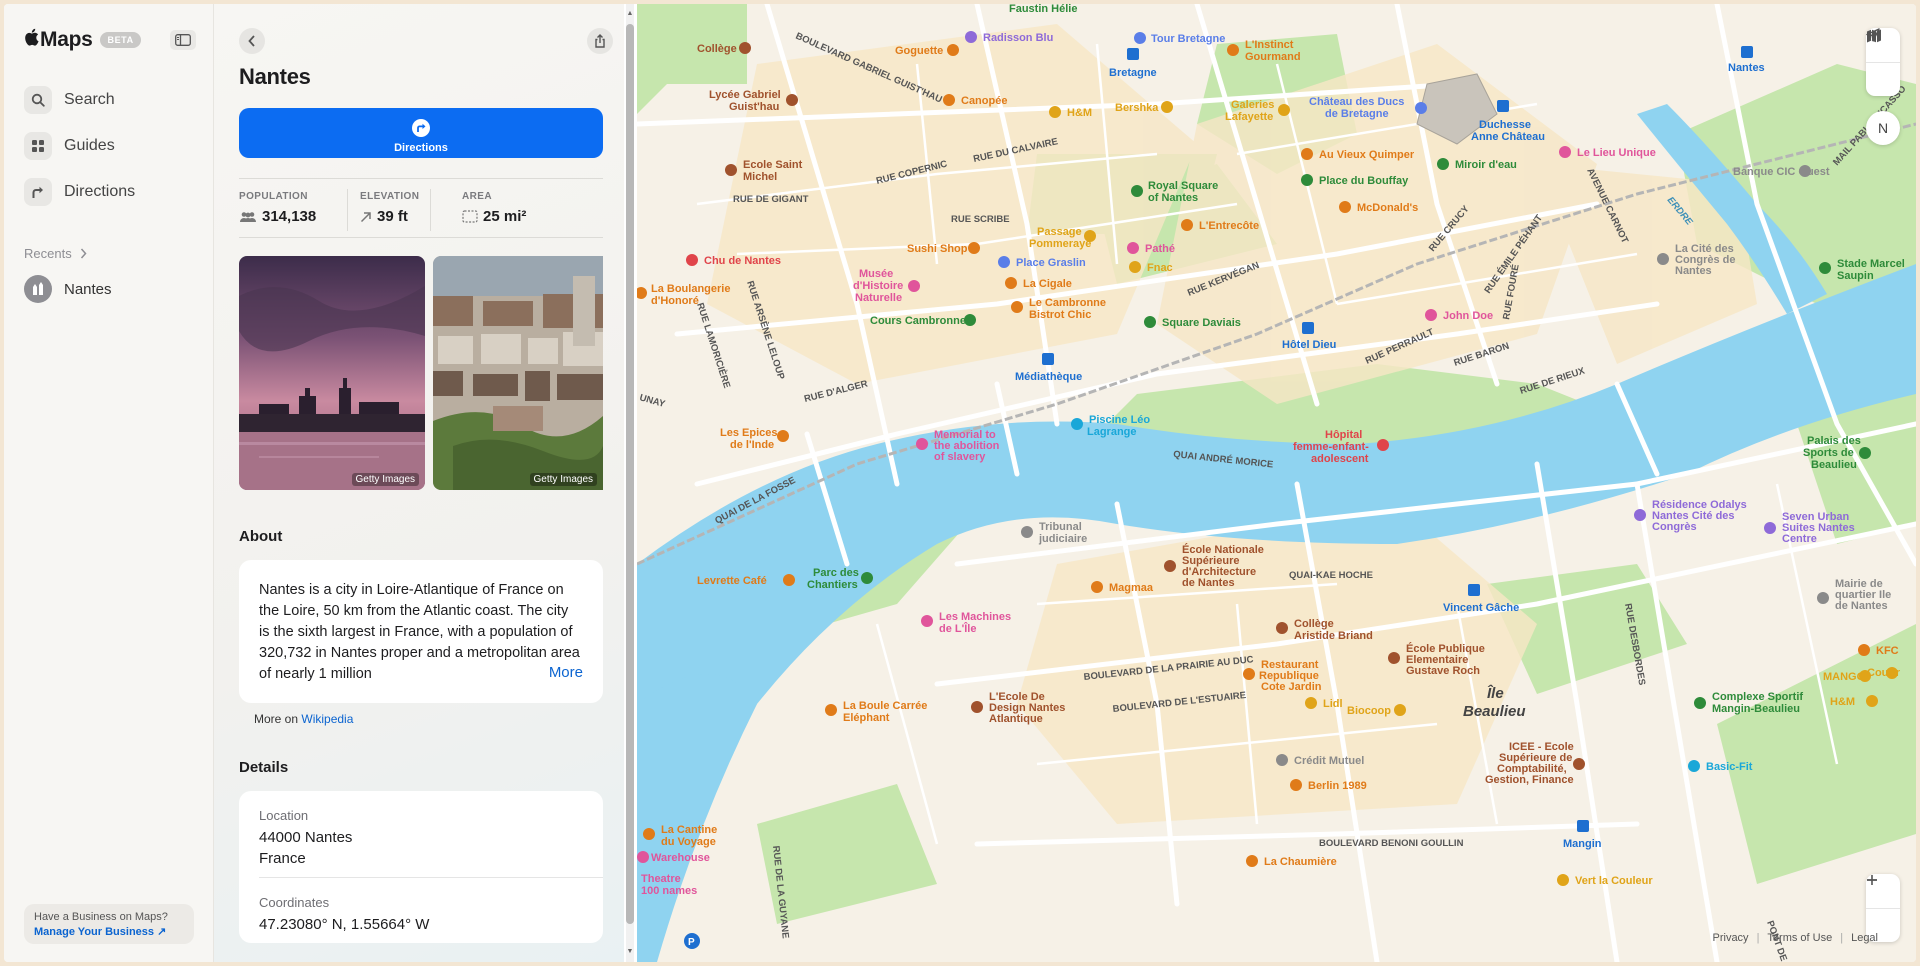  Describe the element at coordinates (1529, 780) in the screenshot. I see `svg-text: Gestion, Finance` at that location.